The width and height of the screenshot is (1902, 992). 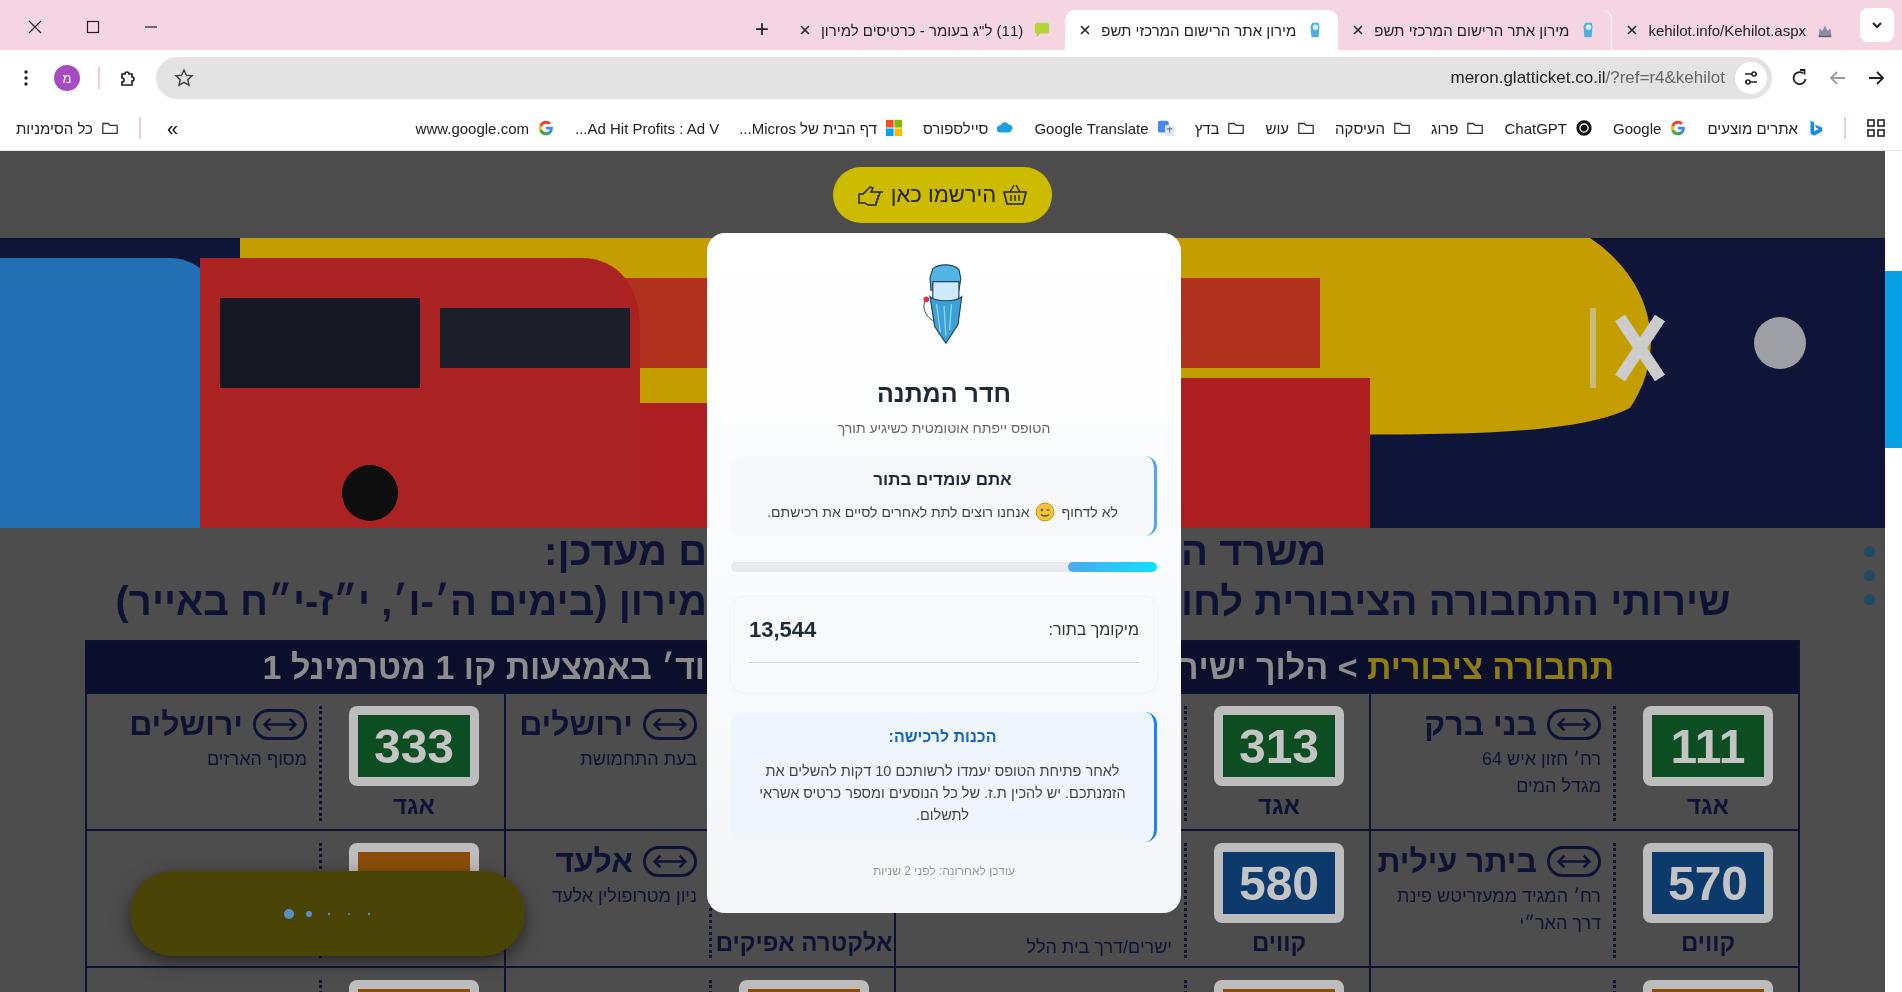 I want to click on bookmark-label: Google Translate, so click(x=1091, y=128).